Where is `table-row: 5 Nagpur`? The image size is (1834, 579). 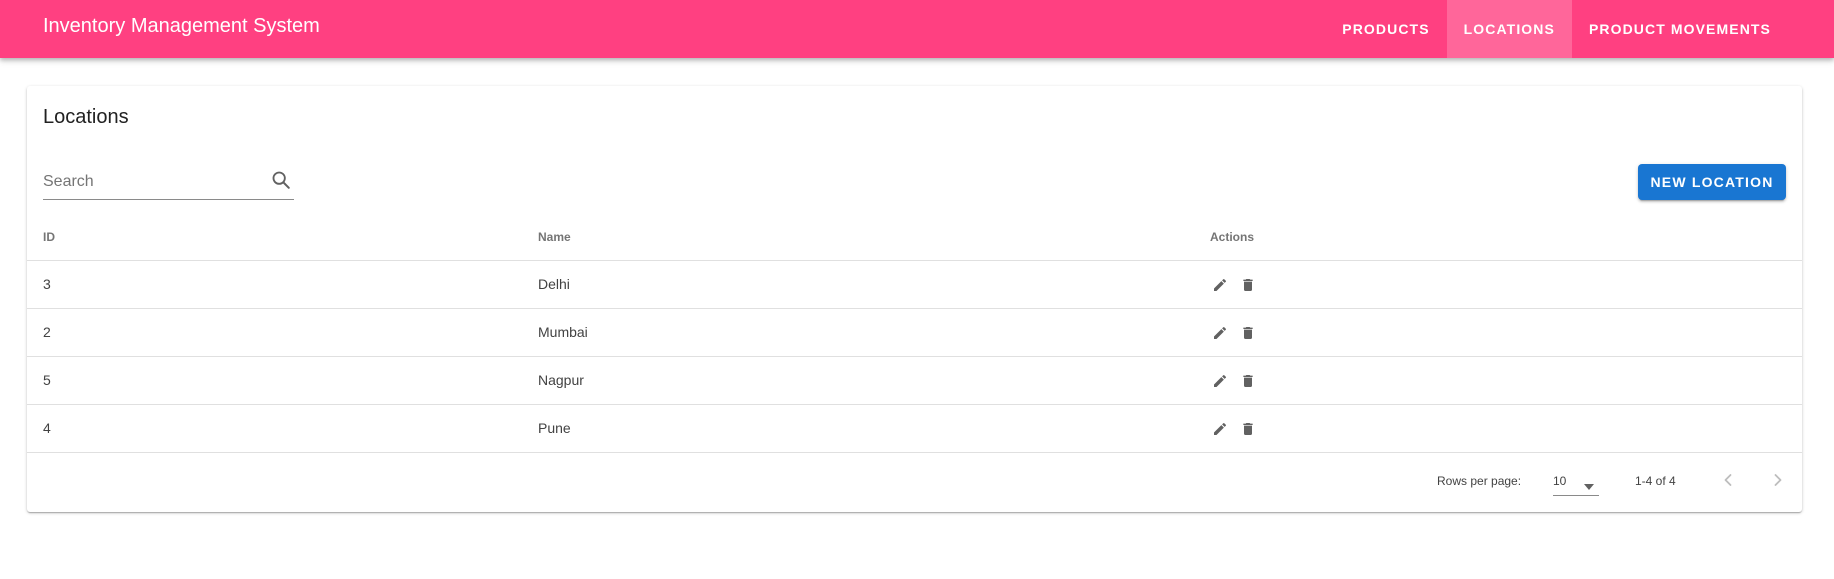
table-row: 5 Nagpur is located at coordinates (914, 381).